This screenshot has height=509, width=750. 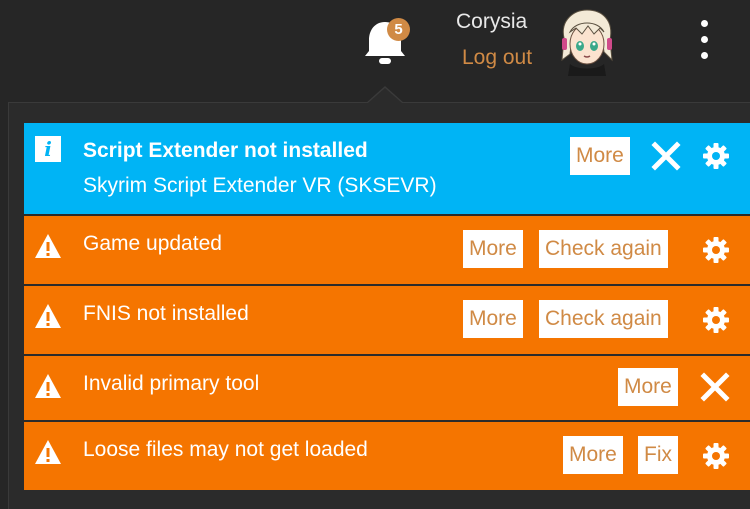 I want to click on notifications-button: 5, so click(x=386, y=42).